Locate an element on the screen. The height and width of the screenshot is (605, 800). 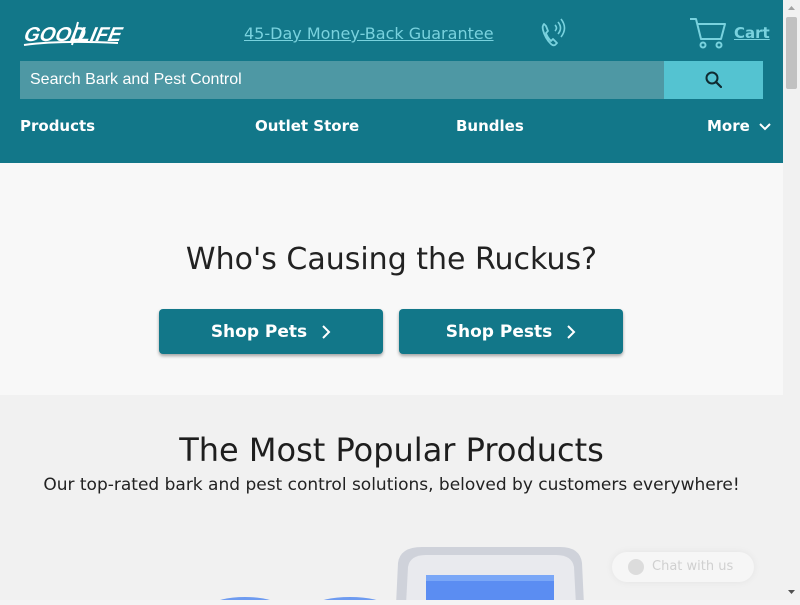
cart-icon is located at coordinates (708, 33).